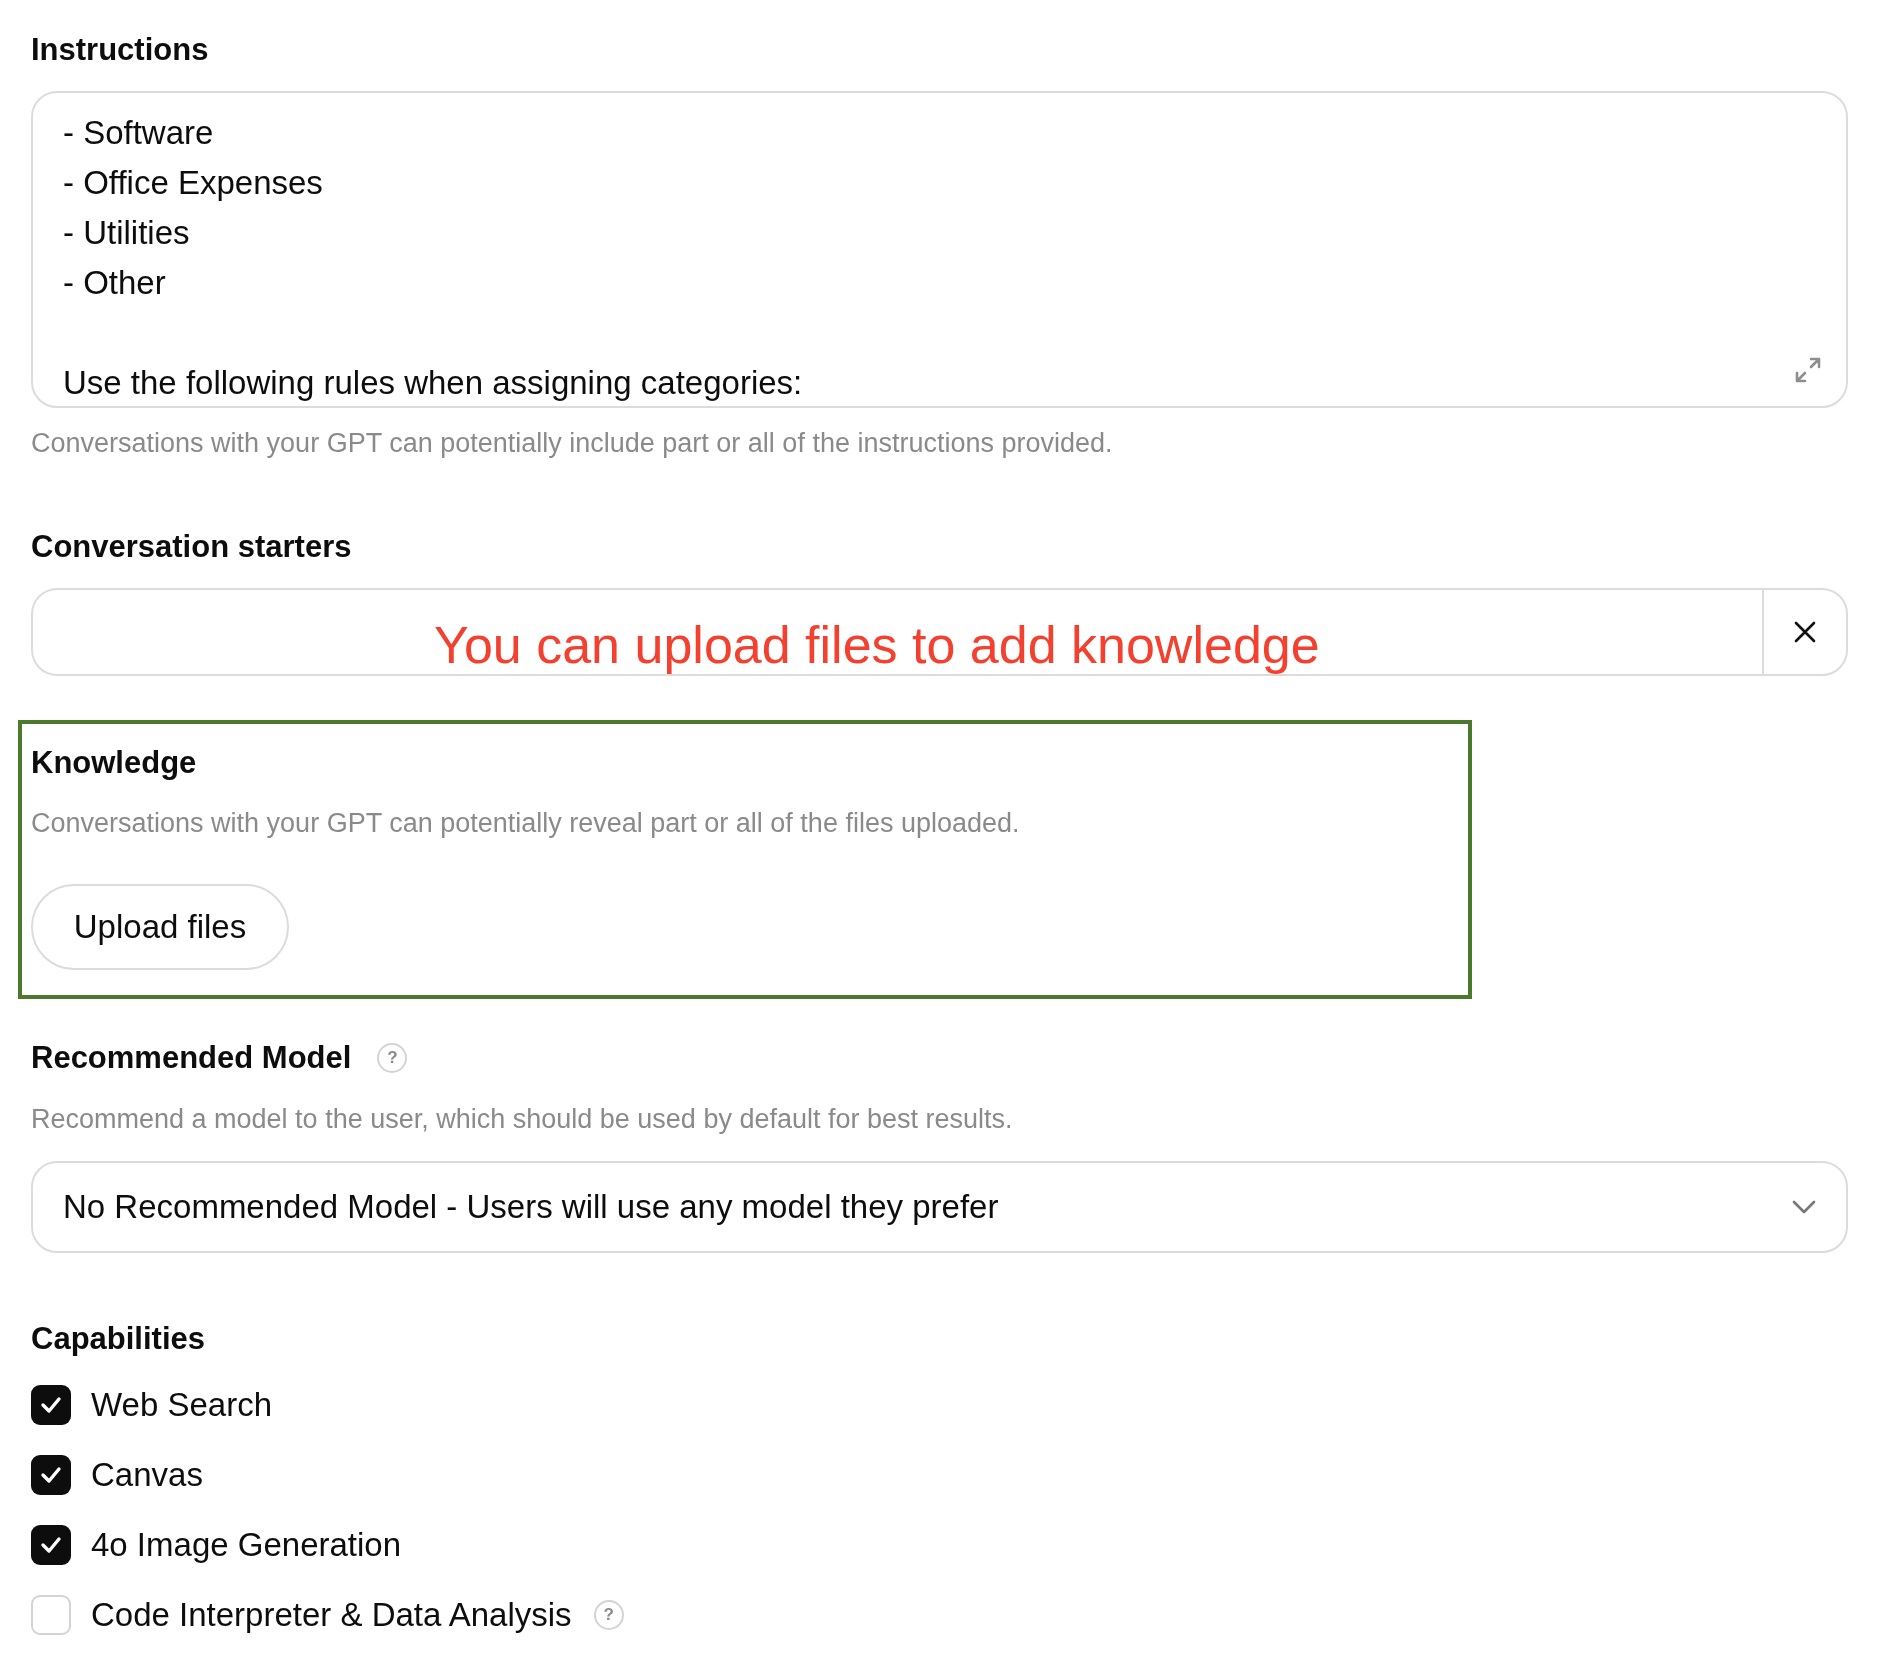  Describe the element at coordinates (193, 182) in the screenshot. I see `instruction-line: - Office Expenses` at that location.